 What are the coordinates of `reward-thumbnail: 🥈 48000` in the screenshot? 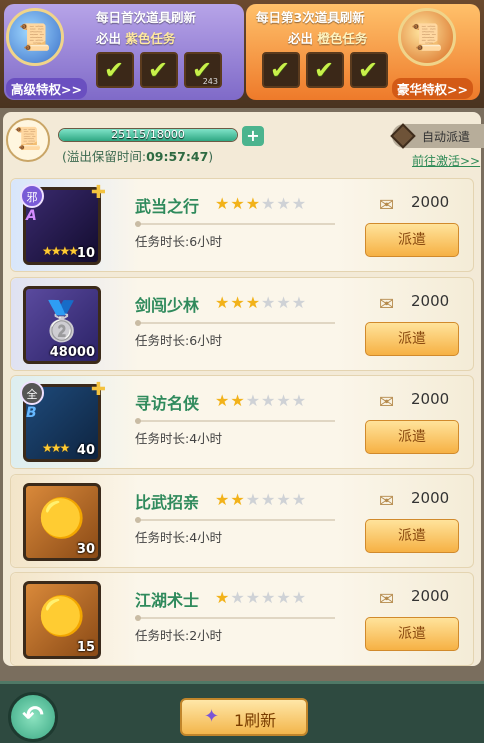 It's located at (62, 324).